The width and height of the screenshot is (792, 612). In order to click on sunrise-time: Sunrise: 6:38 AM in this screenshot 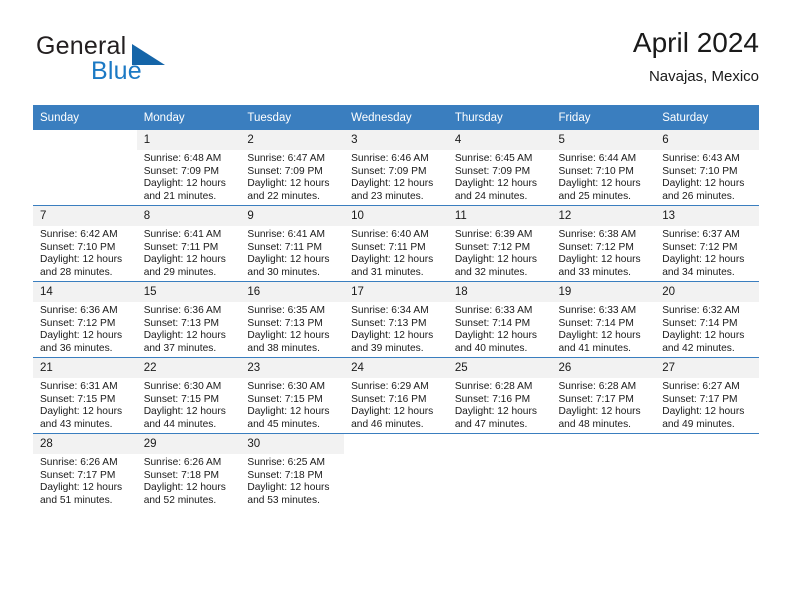, I will do `click(597, 234)`.